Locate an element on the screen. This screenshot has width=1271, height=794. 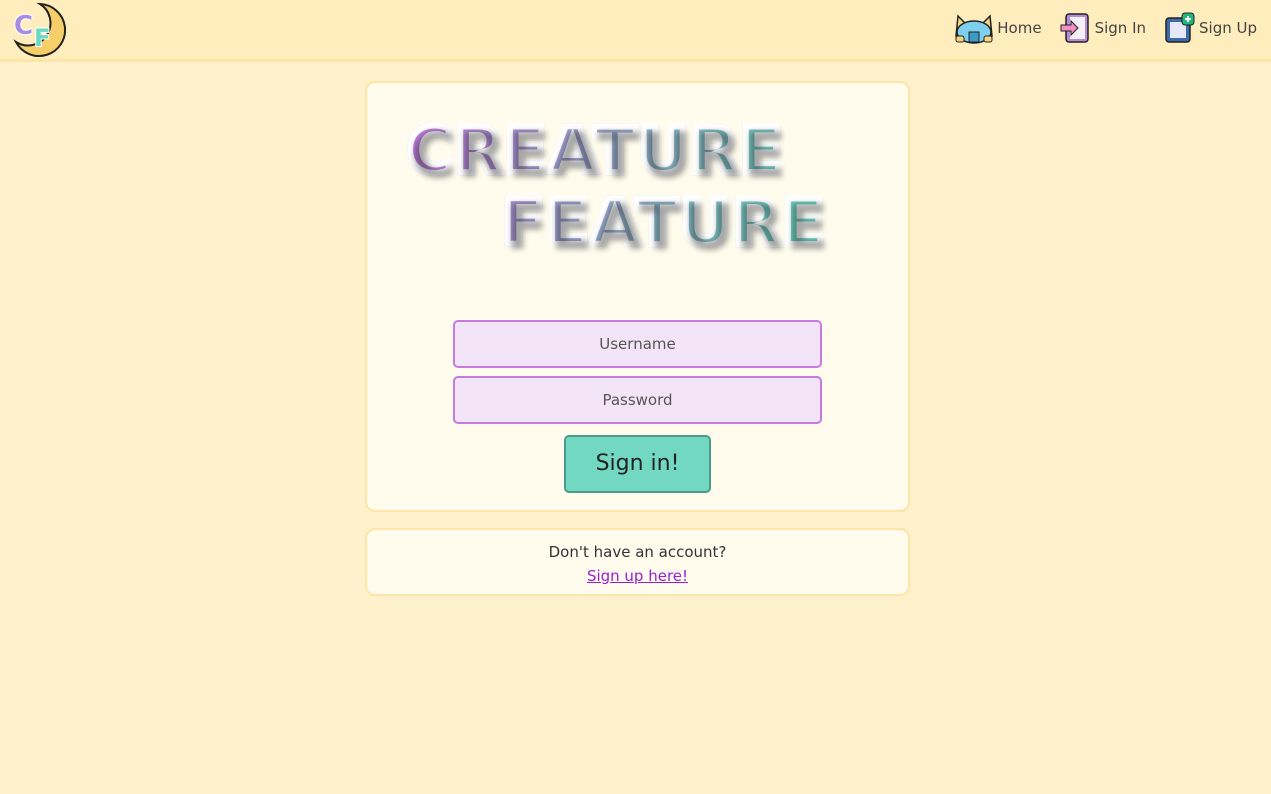
nav-sign-in: Sign In is located at coordinates (1103, 28).